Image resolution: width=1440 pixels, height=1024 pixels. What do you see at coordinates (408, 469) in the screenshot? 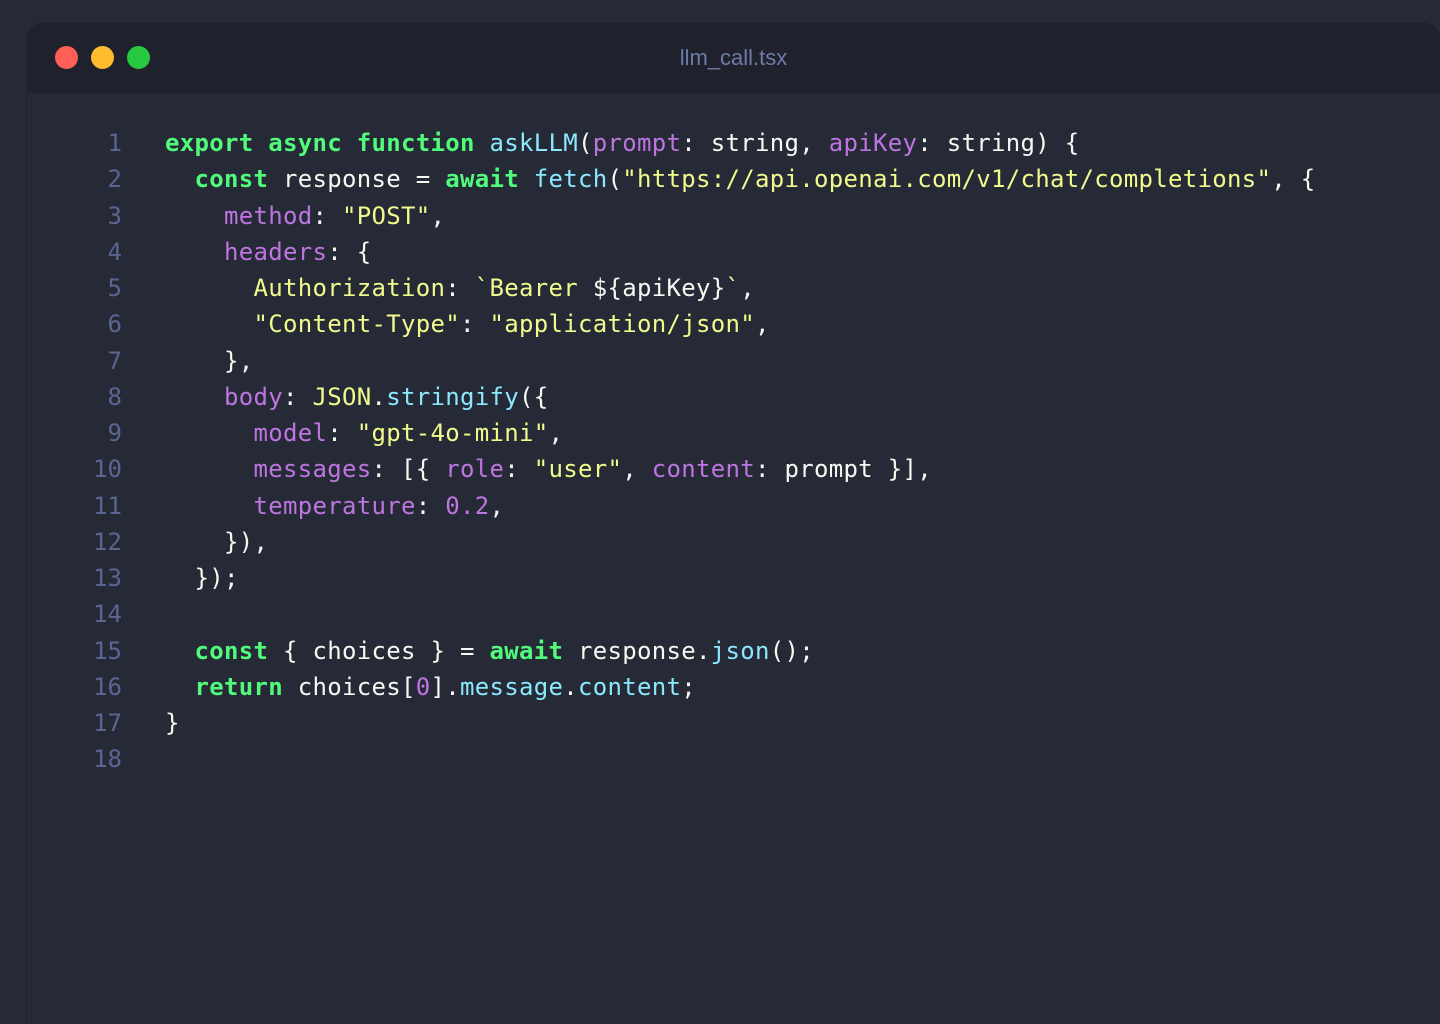
I see `code-token: : [{` at bounding box center [408, 469].